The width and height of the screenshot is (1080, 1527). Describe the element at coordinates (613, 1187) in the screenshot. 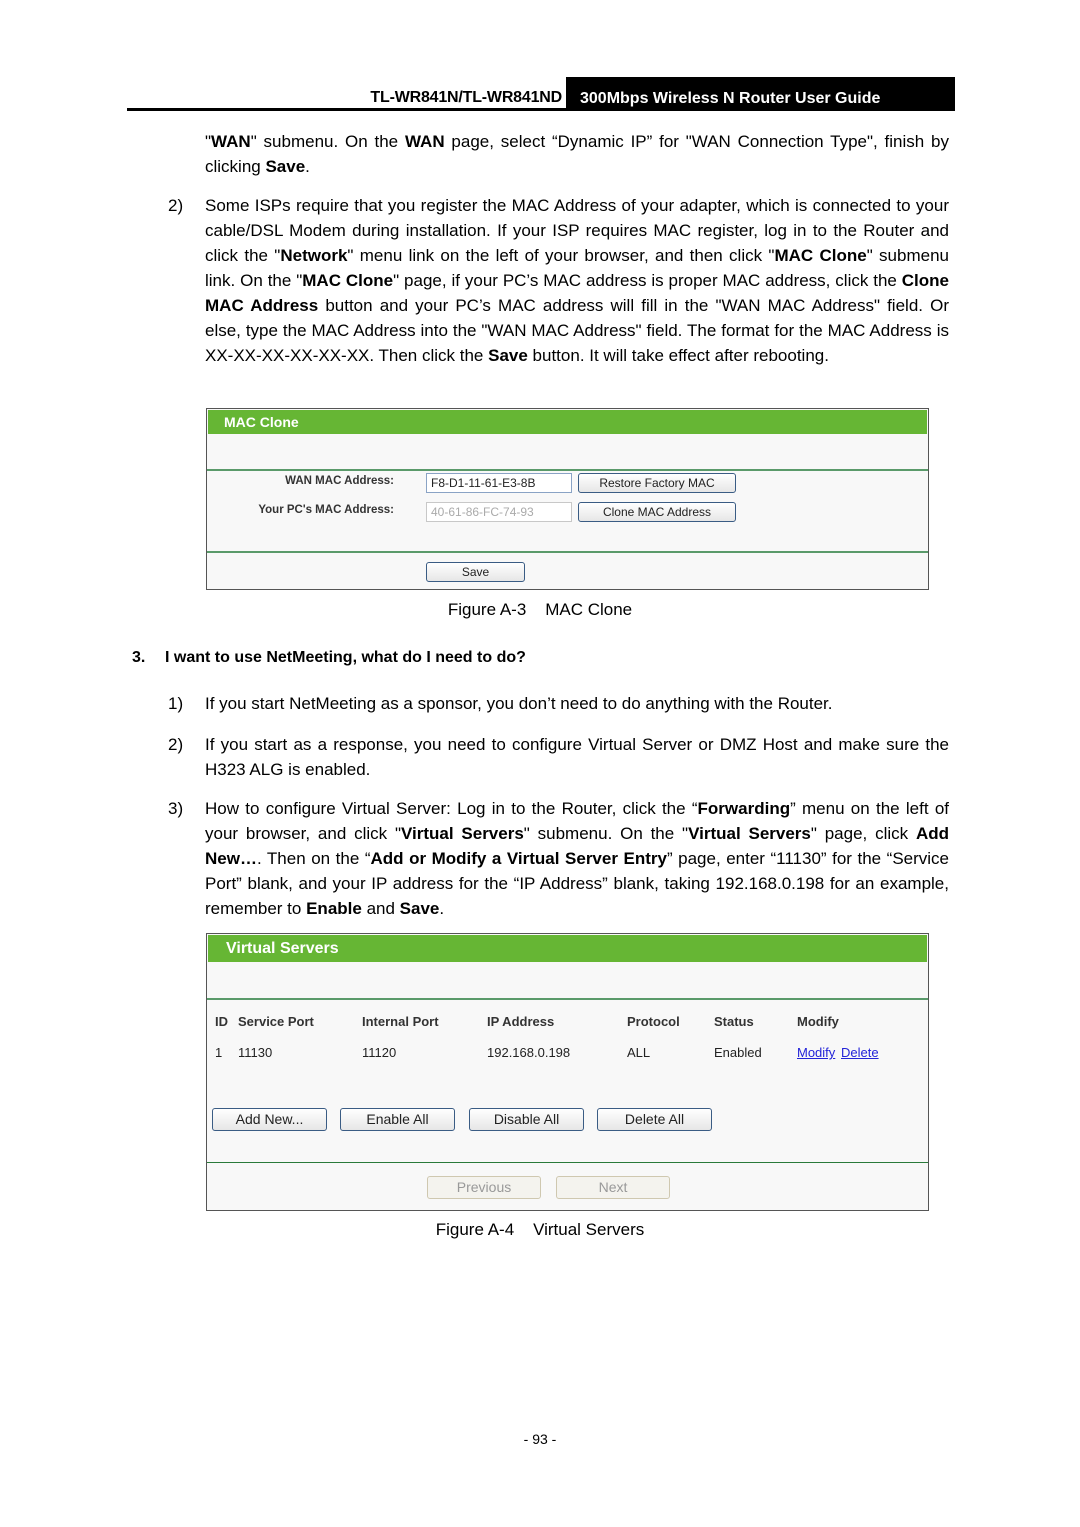

I see `next-button: Next` at that location.